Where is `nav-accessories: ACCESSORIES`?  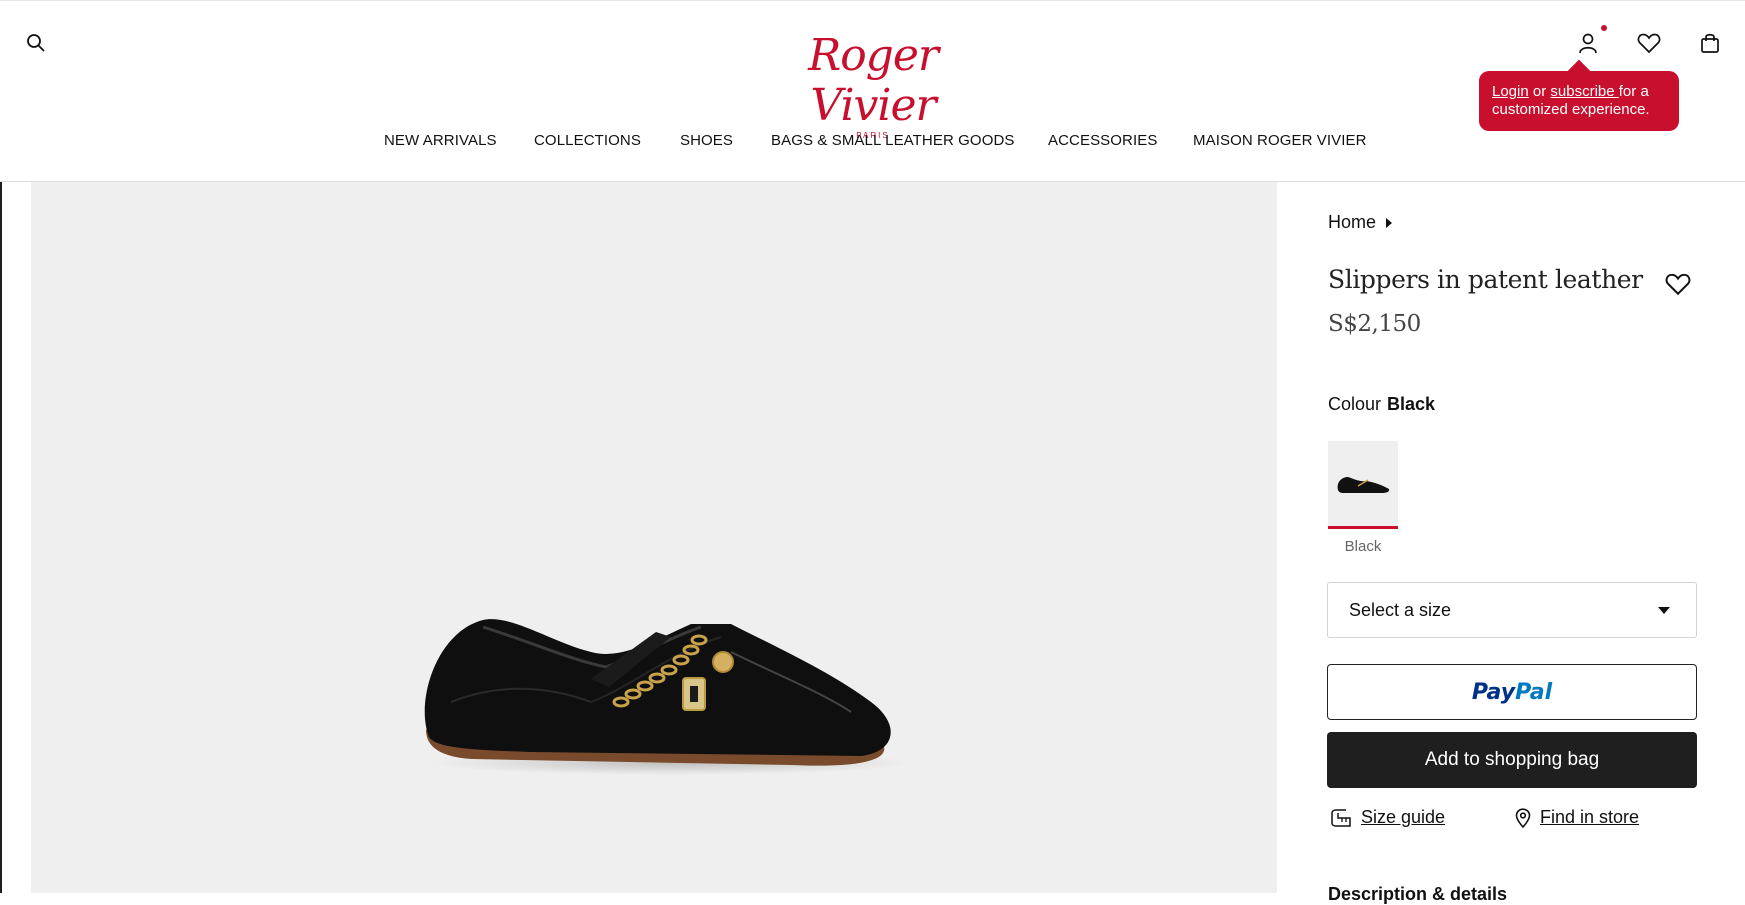
nav-accessories: ACCESSORIES is located at coordinates (1102, 140).